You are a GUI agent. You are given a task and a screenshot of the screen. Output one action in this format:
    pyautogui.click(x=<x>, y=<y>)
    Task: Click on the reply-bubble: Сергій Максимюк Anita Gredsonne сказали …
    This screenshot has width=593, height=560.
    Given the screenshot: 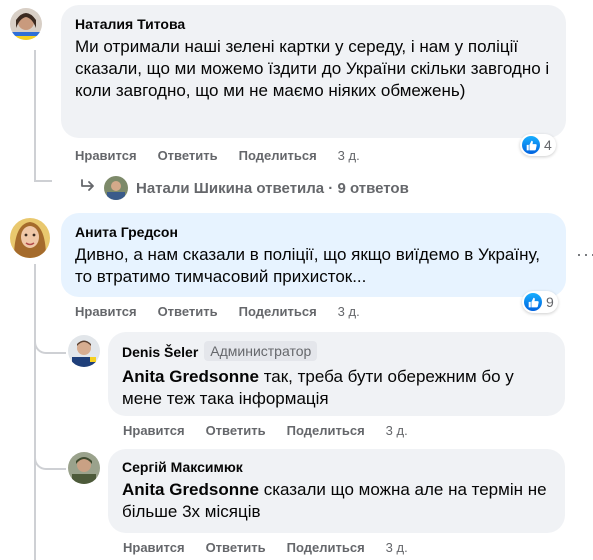 What is the action you would take?
    pyautogui.click(x=336, y=491)
    